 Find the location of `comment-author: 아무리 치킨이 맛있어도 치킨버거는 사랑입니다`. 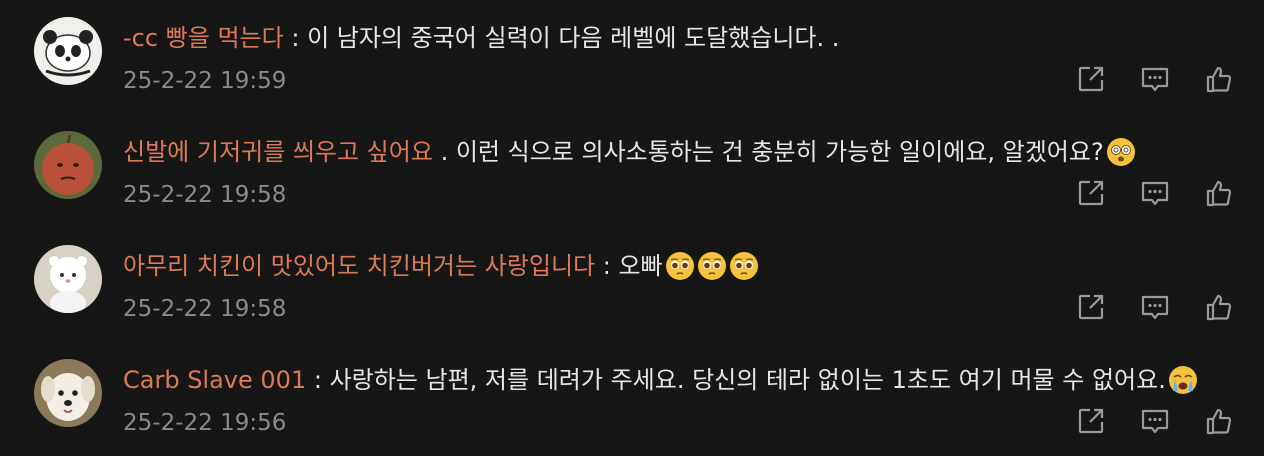

comment-author: 아무리 치킨이 맛있어도 치킨버거는 사랑입니다 is located at coordinates (359, 266).